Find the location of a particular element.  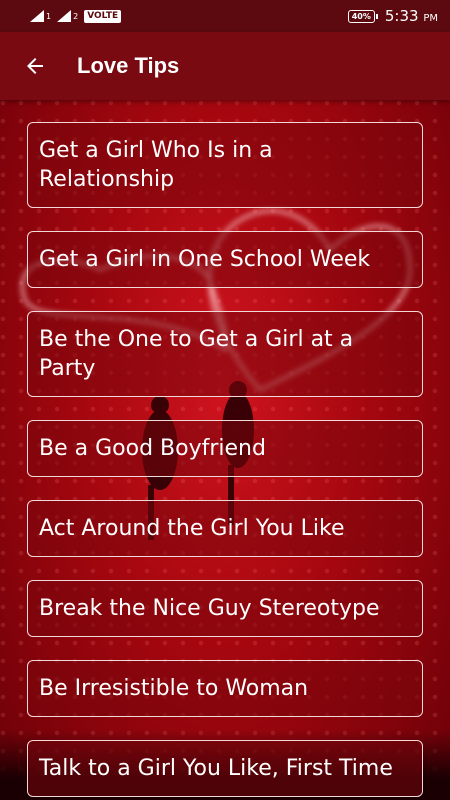

list-item: Talk to a Girl You Like, First Time is located at coordinates (225, 768).